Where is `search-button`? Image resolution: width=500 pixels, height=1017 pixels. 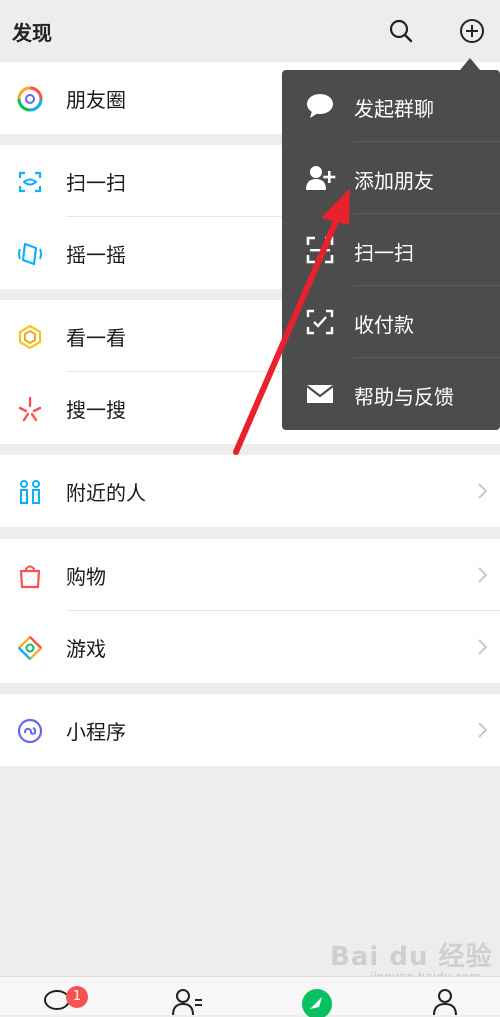 search-button is located at coordinates (401, 31).